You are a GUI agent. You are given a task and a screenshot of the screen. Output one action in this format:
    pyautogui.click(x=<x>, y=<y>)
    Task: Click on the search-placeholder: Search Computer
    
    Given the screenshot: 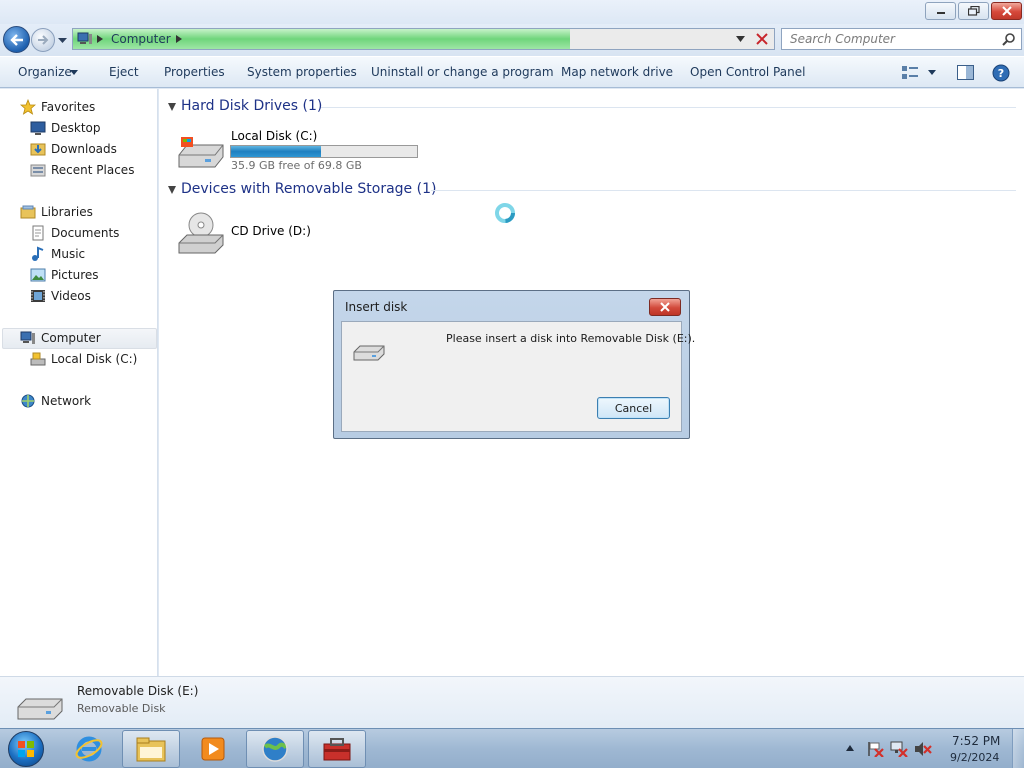 What is the action you would take?
    pyautogui.click(x=842, y=39)
    